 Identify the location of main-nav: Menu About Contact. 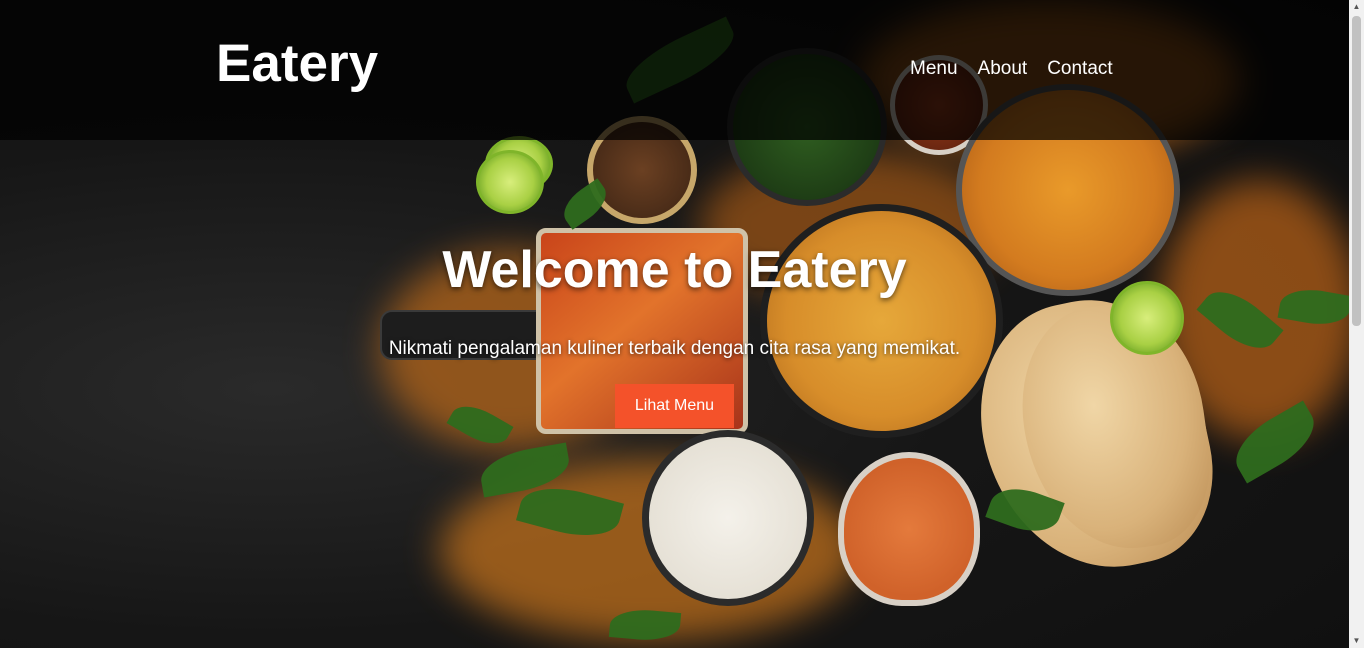
(1011, 69).